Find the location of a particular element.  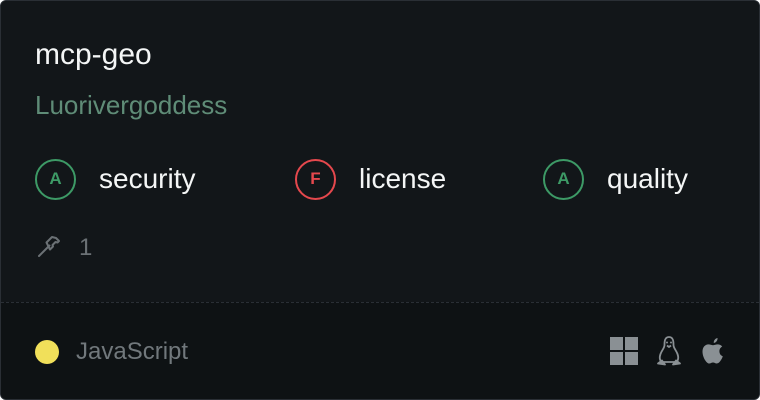

quality-score: A quality is located at coordinates (615, 179).